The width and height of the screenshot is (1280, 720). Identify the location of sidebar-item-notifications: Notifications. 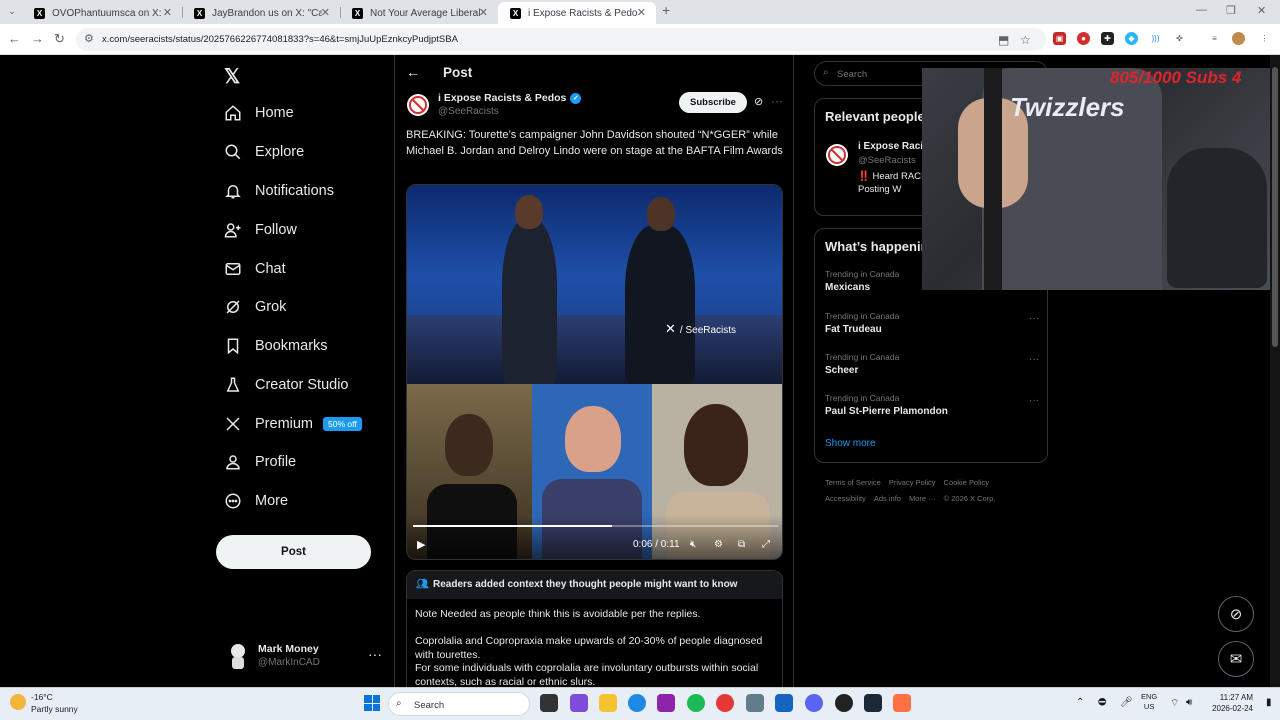
(278, 191).